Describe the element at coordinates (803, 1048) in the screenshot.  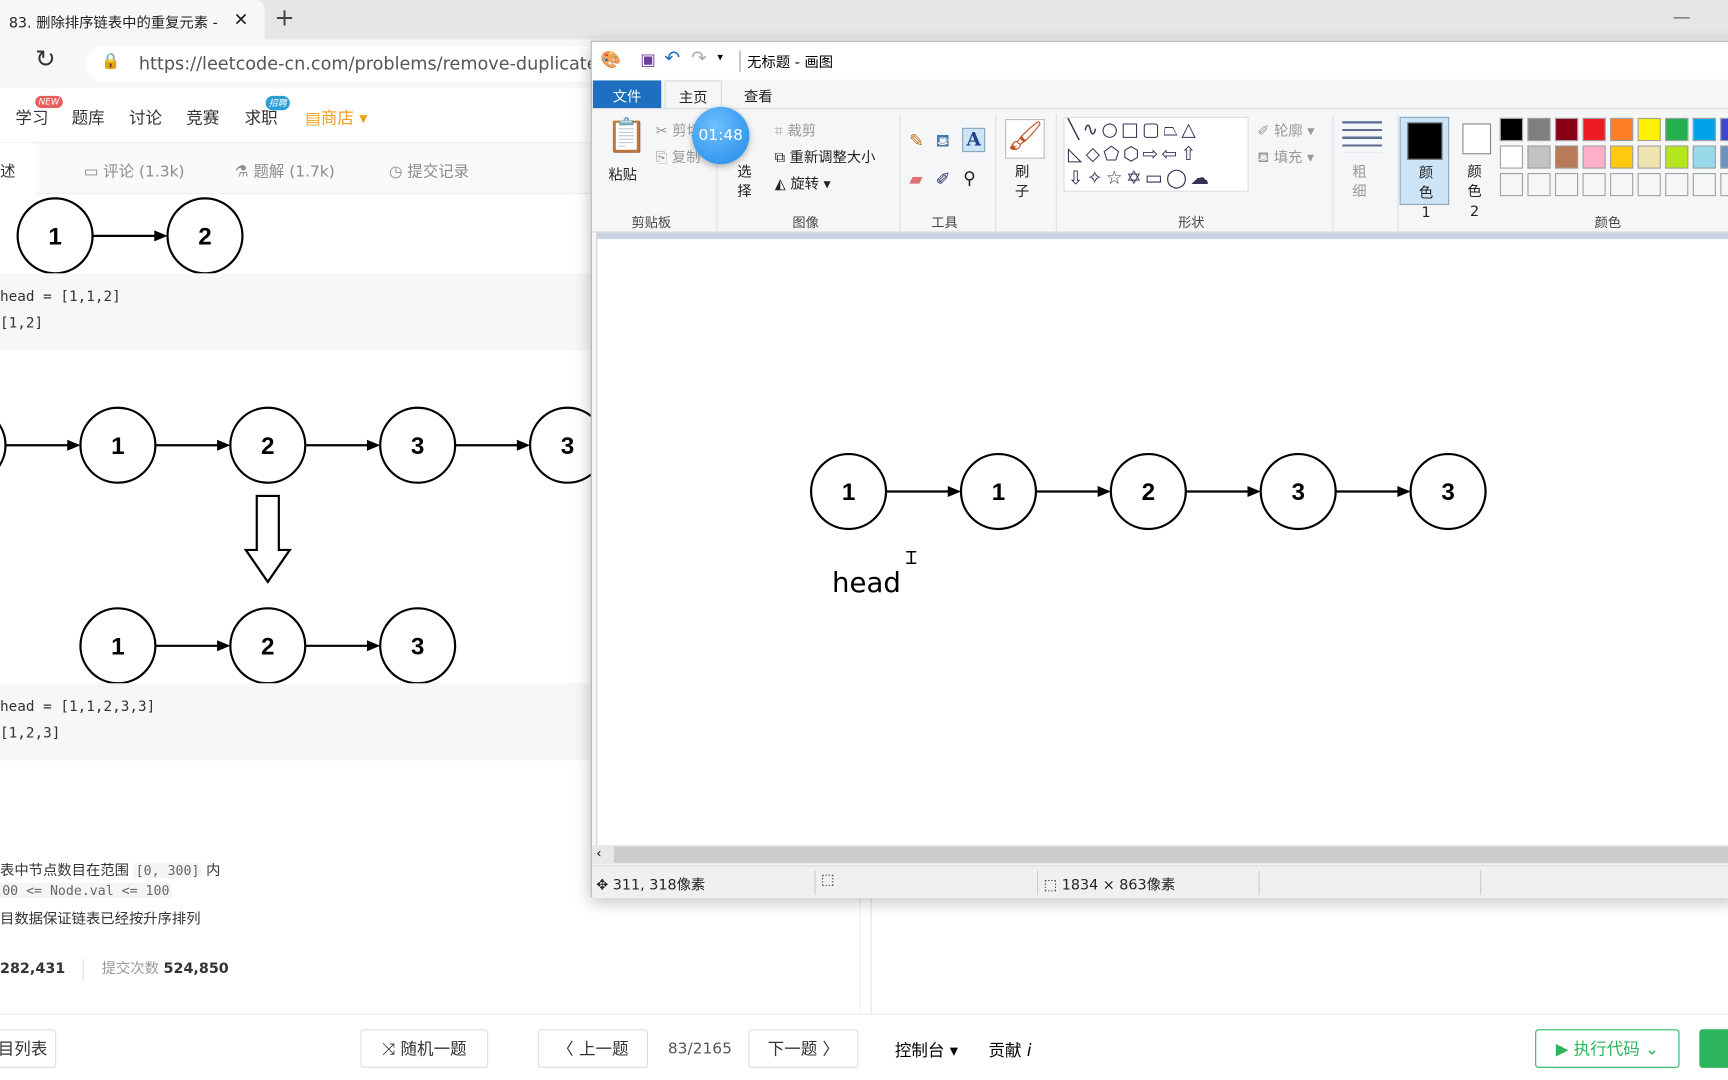
I see `next-button: 下一题 〉` at that location.